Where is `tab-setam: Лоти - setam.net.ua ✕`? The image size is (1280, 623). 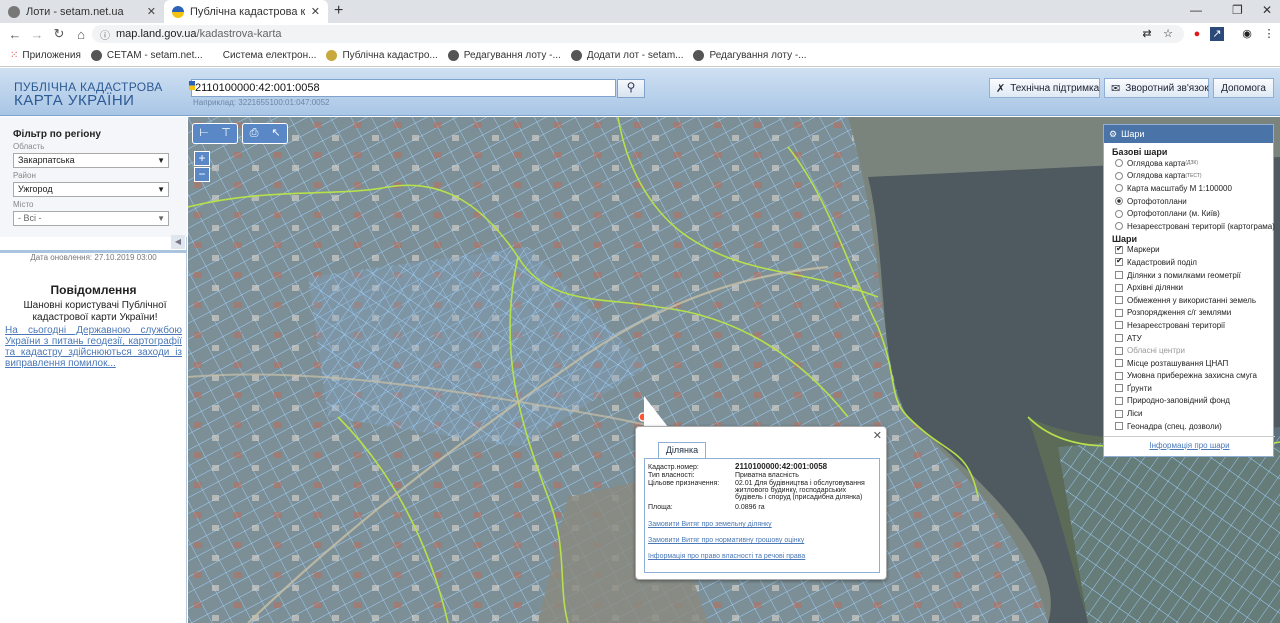 tab-setam: Лоти - setam.net.ua ✕ is located at coordinates (82, 11).